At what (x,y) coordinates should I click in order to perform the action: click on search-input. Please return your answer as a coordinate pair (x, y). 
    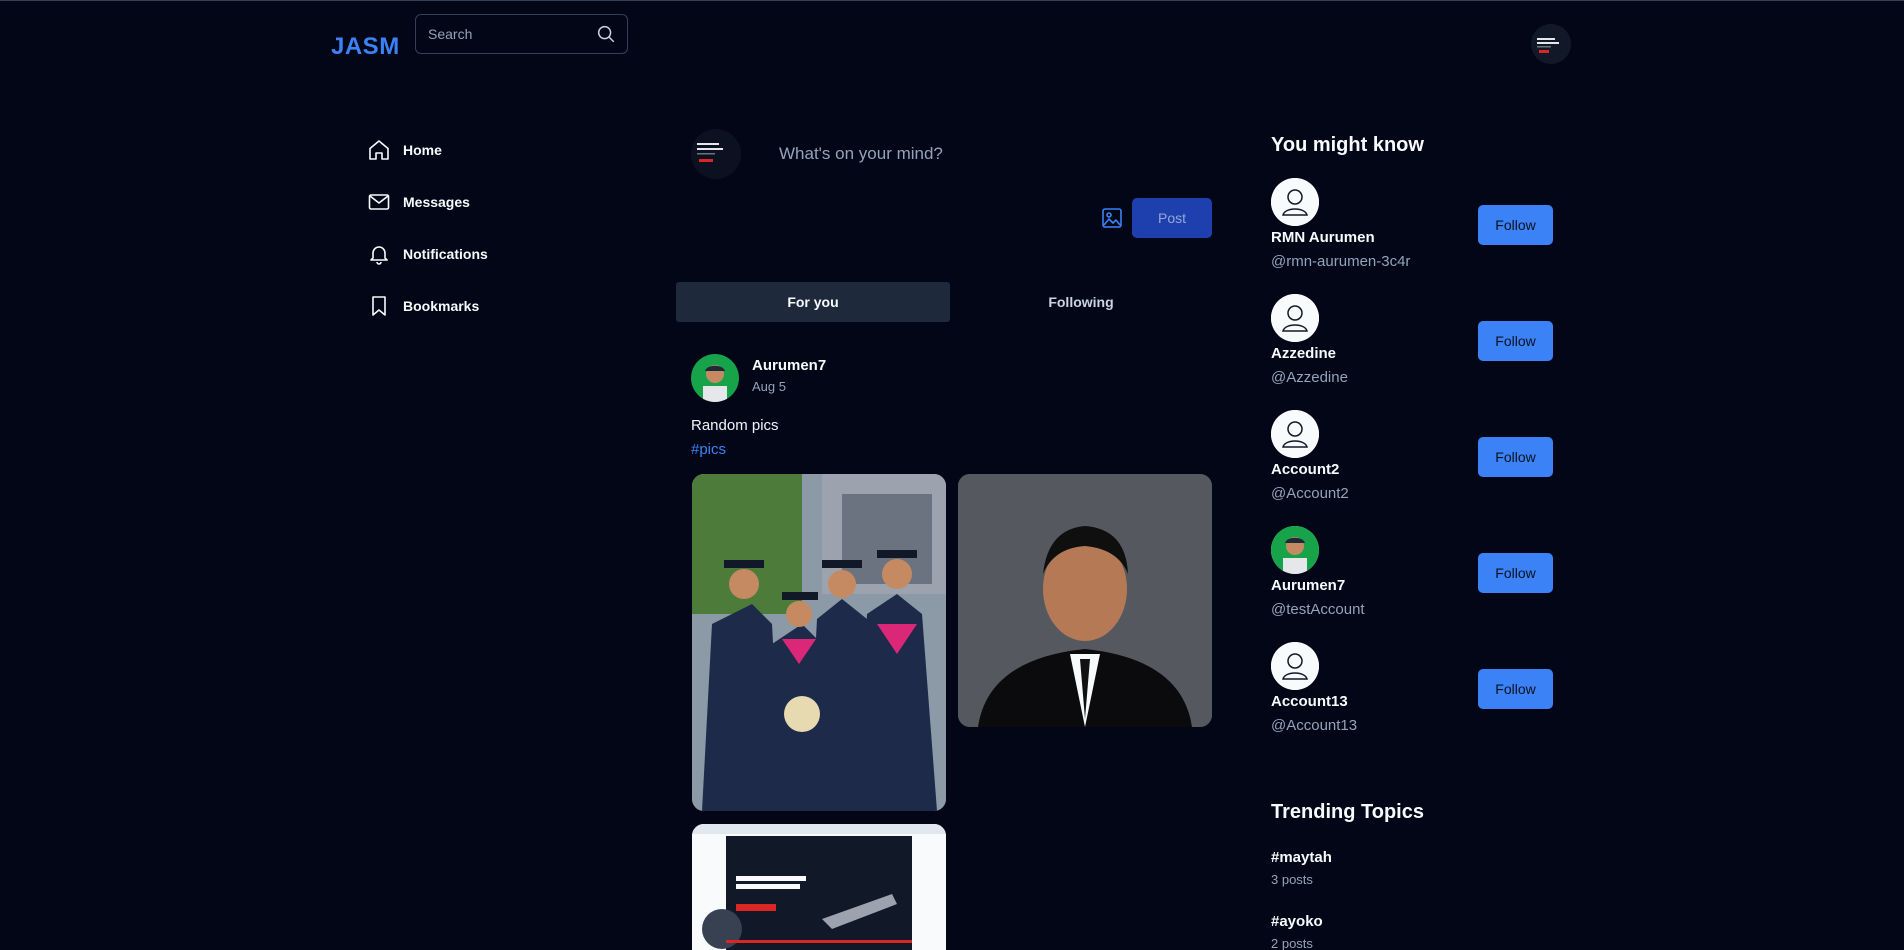
    Looking at the image, I should click on (510, 34).